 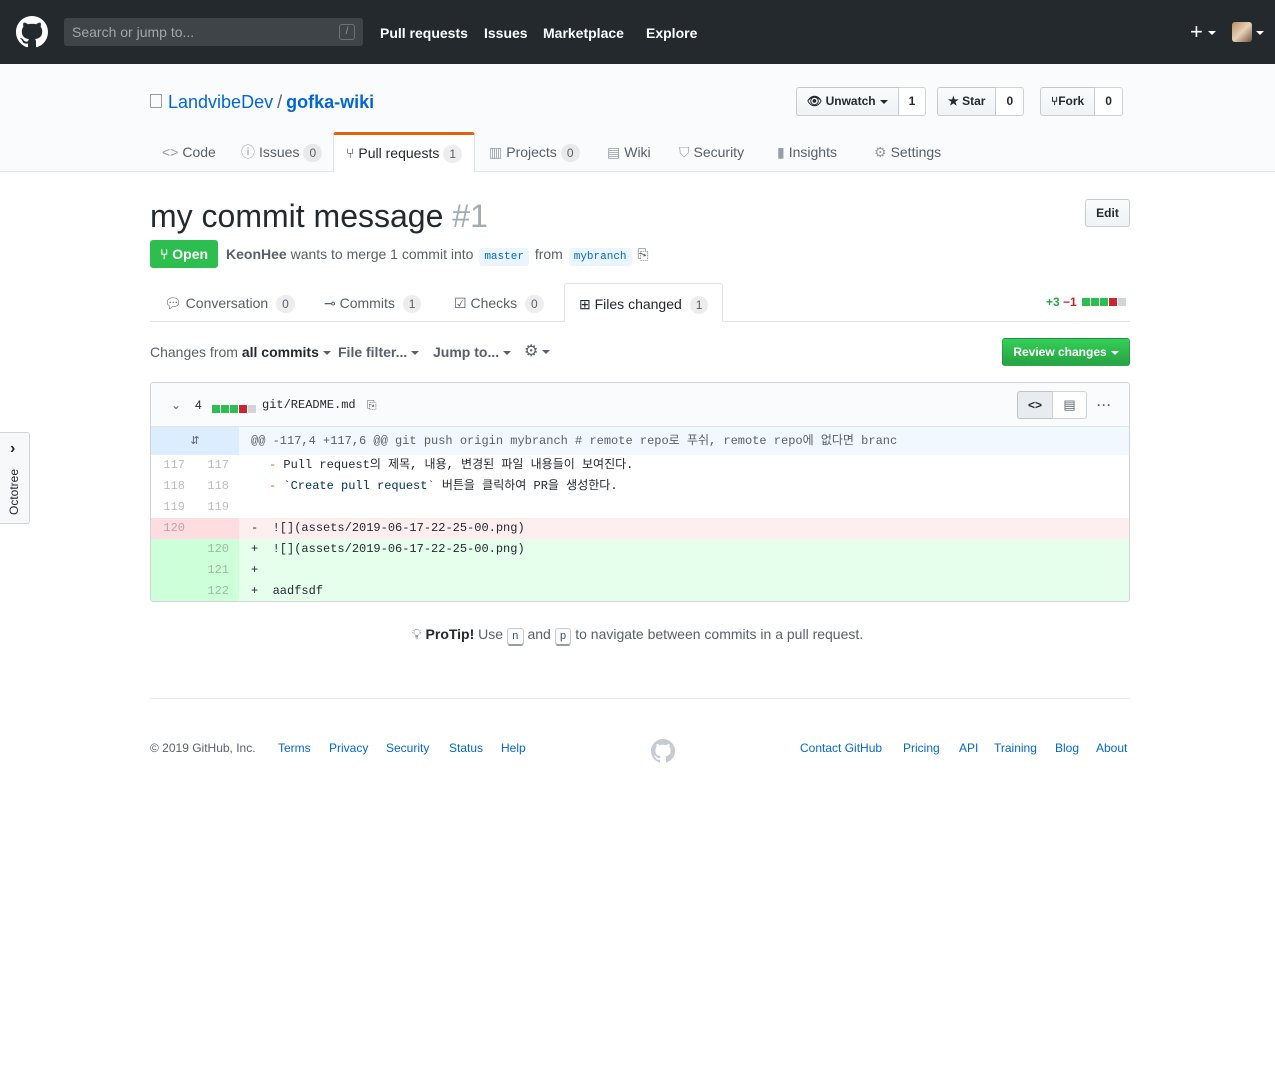 What do you see at coordinates (173, 528) in the screenshot?
I see `old-line-number: 120` at bounding box center [173, 528].